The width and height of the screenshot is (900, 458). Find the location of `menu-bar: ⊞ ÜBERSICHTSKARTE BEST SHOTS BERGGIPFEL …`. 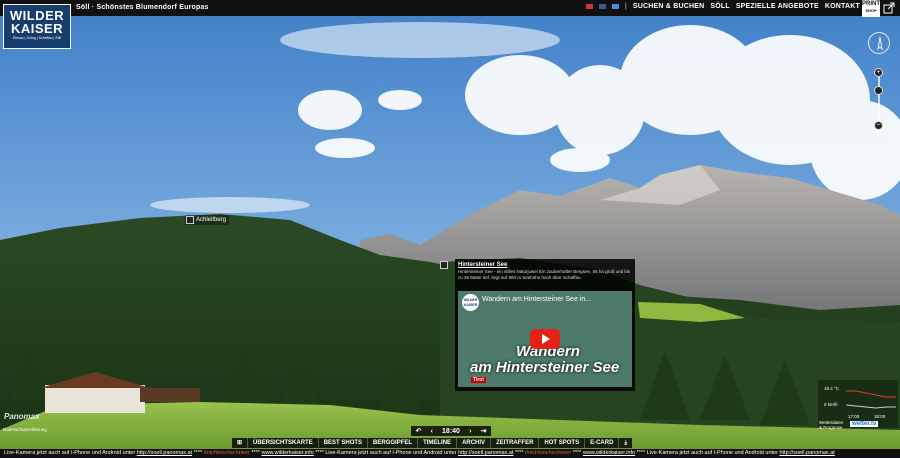

menu-bar: ⊞ ÜBERSICHTSKARTE BEST SHOTS BERGGIPFEL … is located at coordinates (432, 443).